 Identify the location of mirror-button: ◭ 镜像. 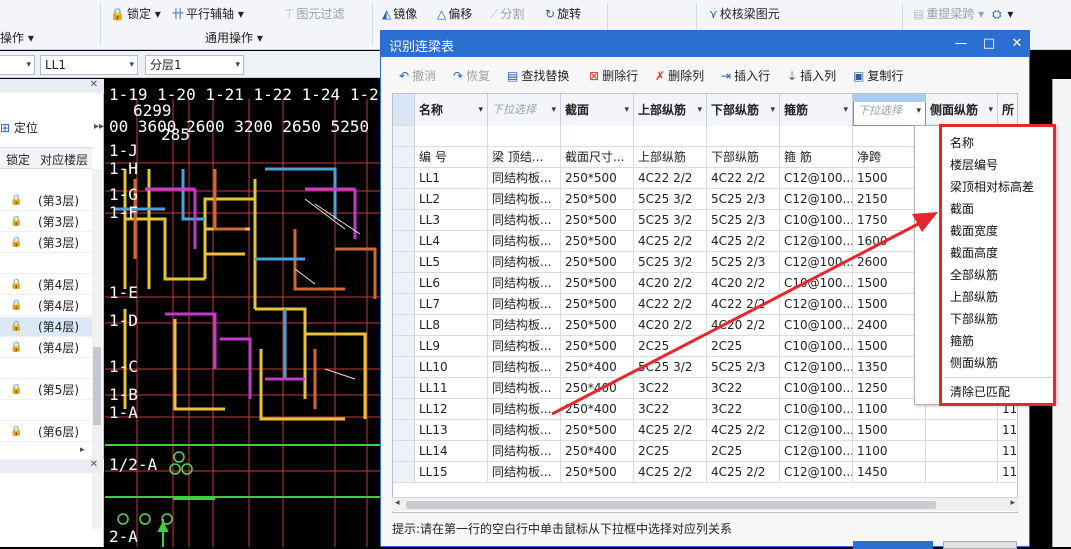
(399, 14).